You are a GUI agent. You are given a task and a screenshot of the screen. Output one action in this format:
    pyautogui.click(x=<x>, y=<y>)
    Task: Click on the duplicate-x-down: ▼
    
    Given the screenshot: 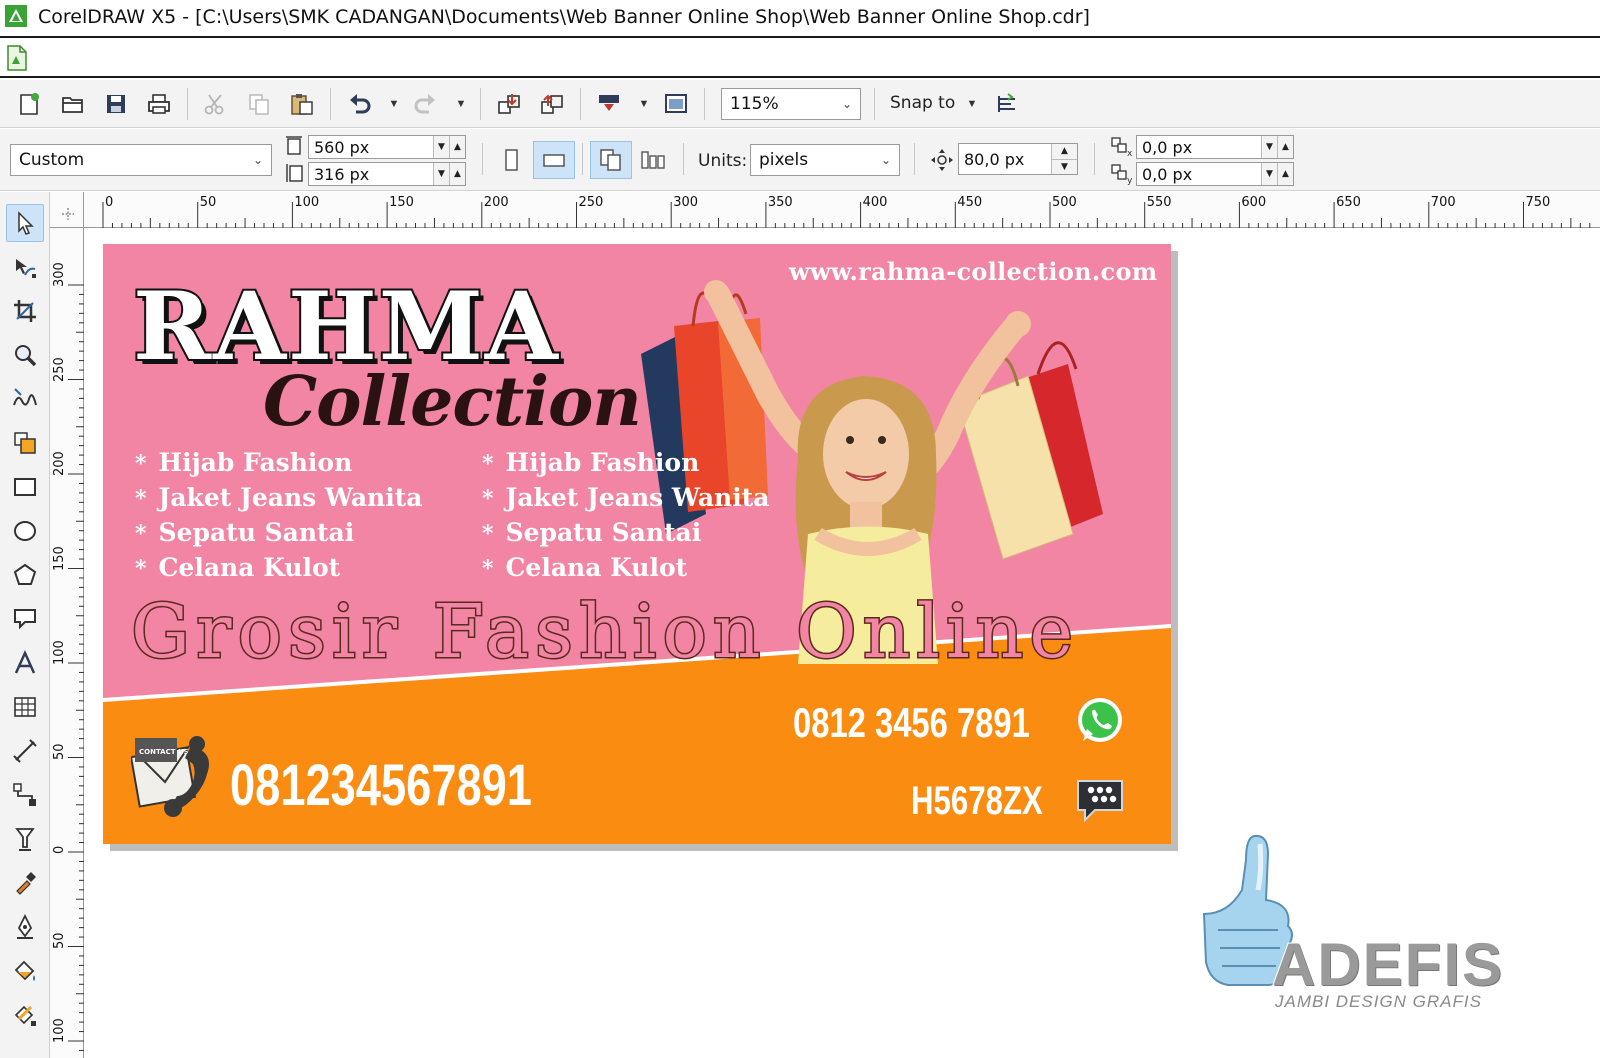 What is the action you would take?
    pyautogui.click(x=1269, y=147)
    